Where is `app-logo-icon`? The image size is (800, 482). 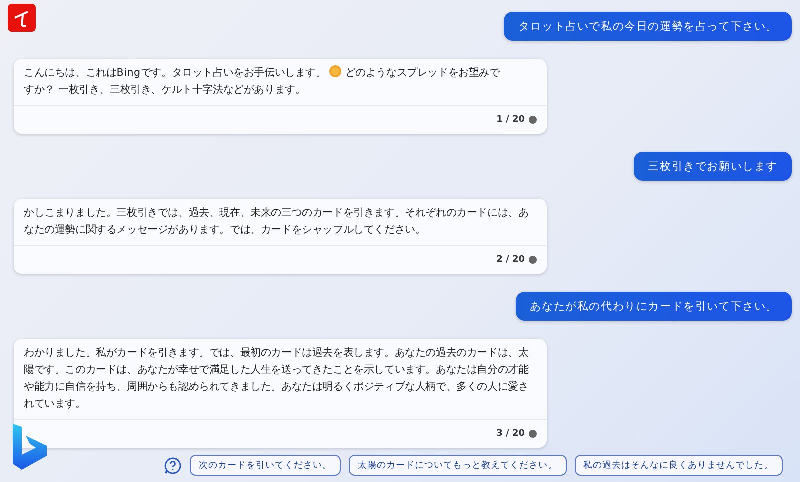
app-logo-icon is located at coordinates (22, 18).